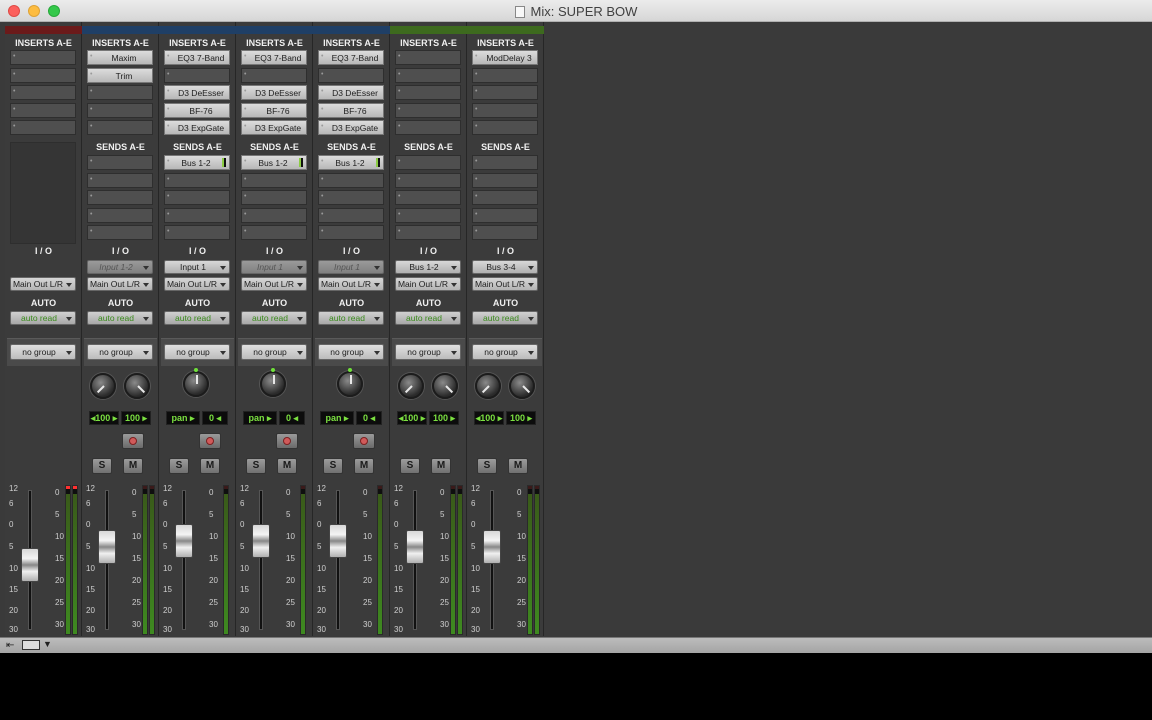 This screenshot has width=1152, height=720. Describe the element at coordinates (428, 267) in the screenshot. I see `input-selector: Bus 1-2` at that location.